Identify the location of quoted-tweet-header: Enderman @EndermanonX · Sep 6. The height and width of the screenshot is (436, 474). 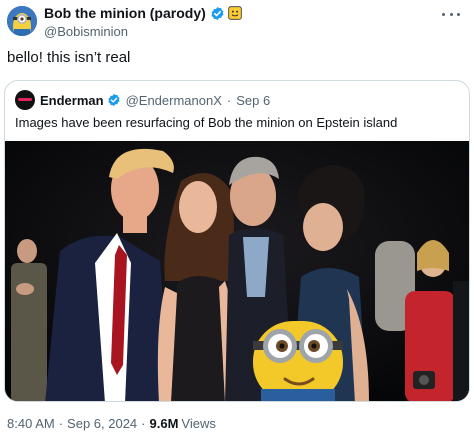
(142, 100).